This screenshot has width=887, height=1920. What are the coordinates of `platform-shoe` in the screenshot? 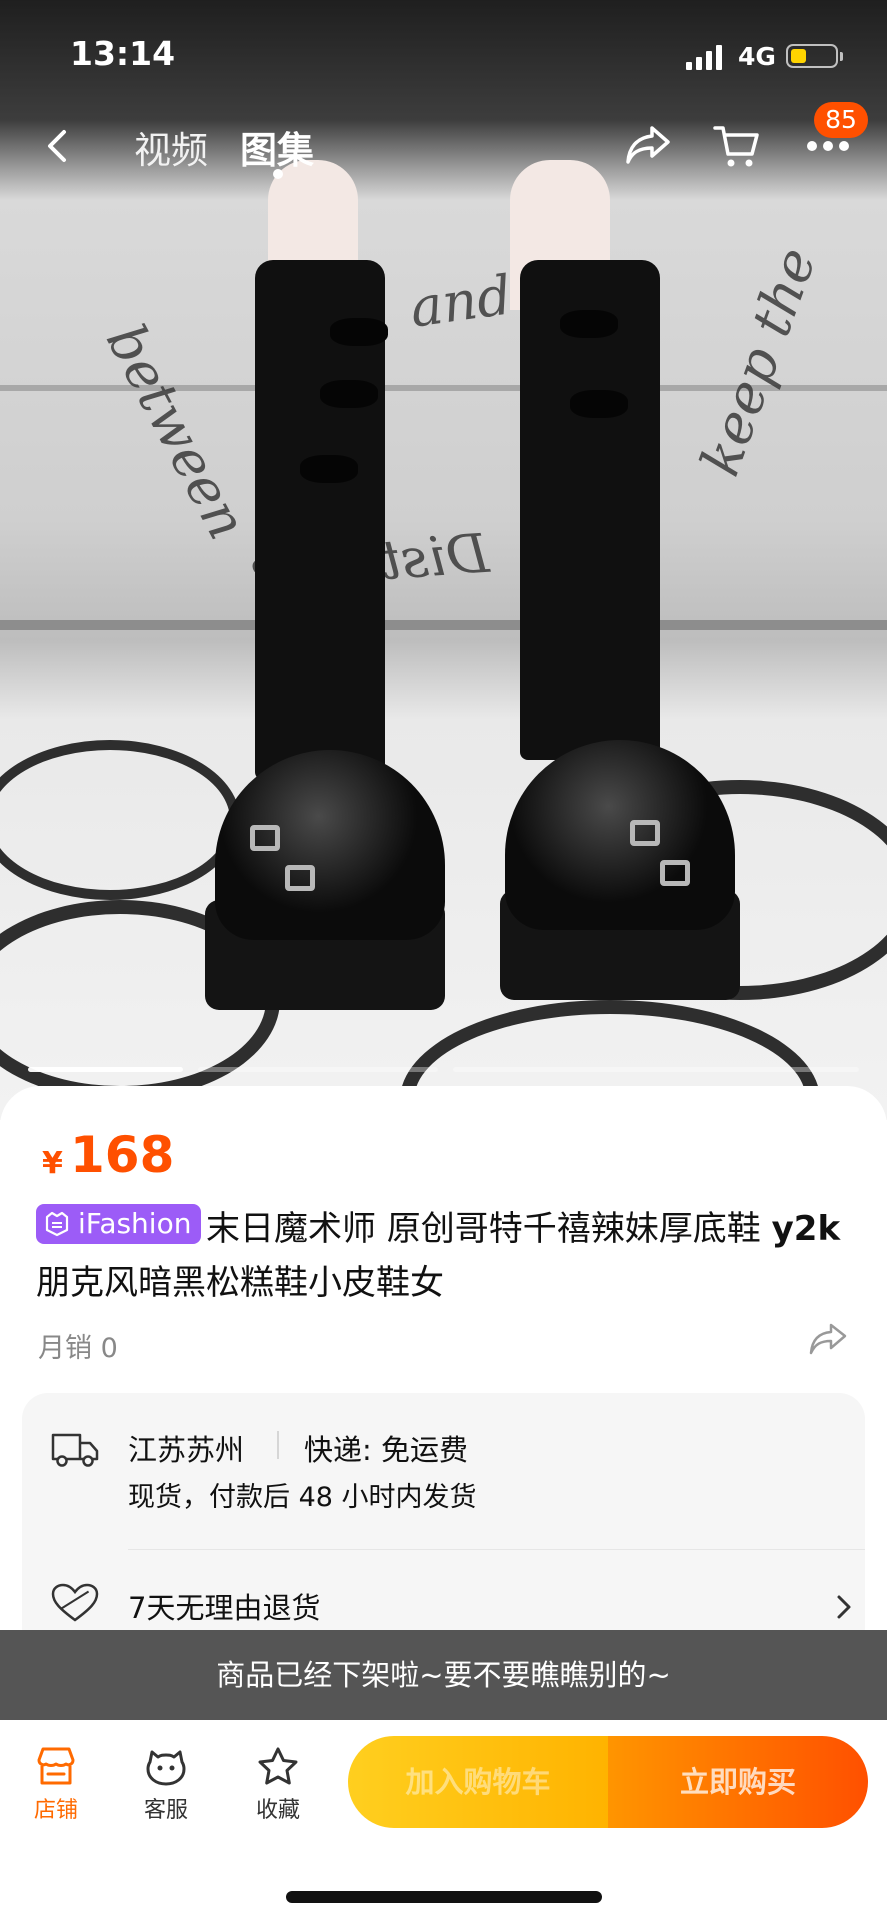 It's located at (620, 835).